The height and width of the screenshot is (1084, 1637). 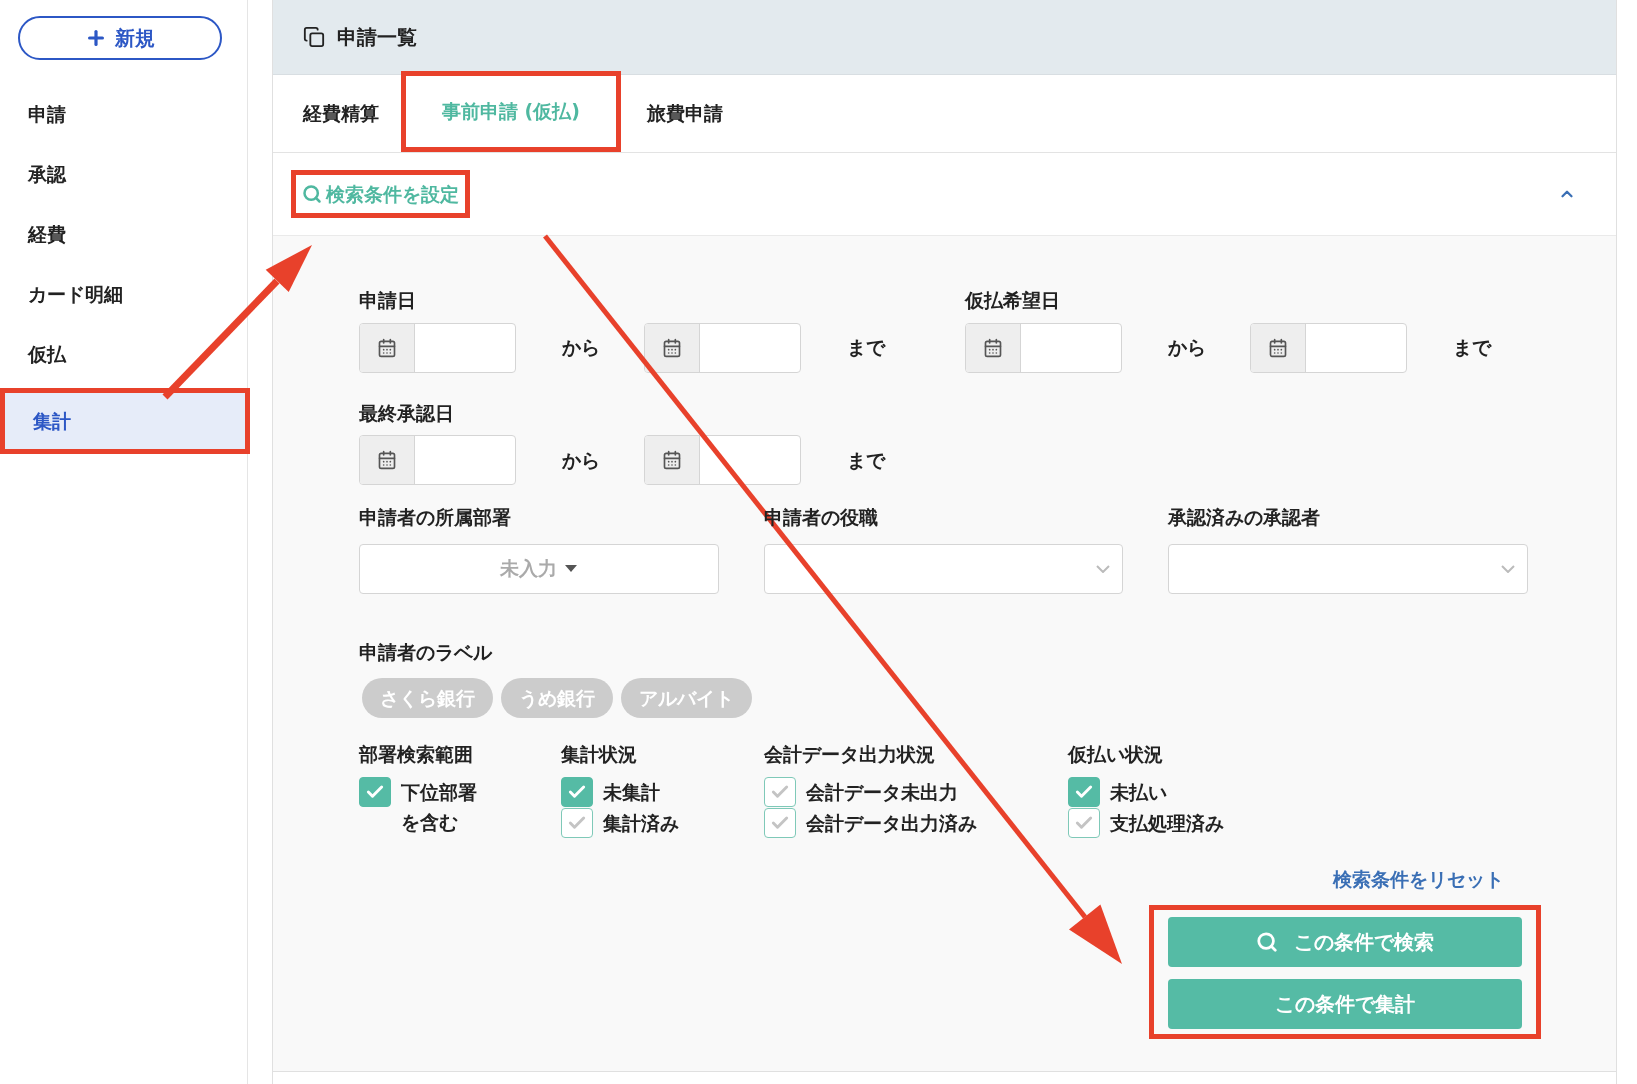 I want to click on tab: 旅費申請, so click(x=685, y=113).